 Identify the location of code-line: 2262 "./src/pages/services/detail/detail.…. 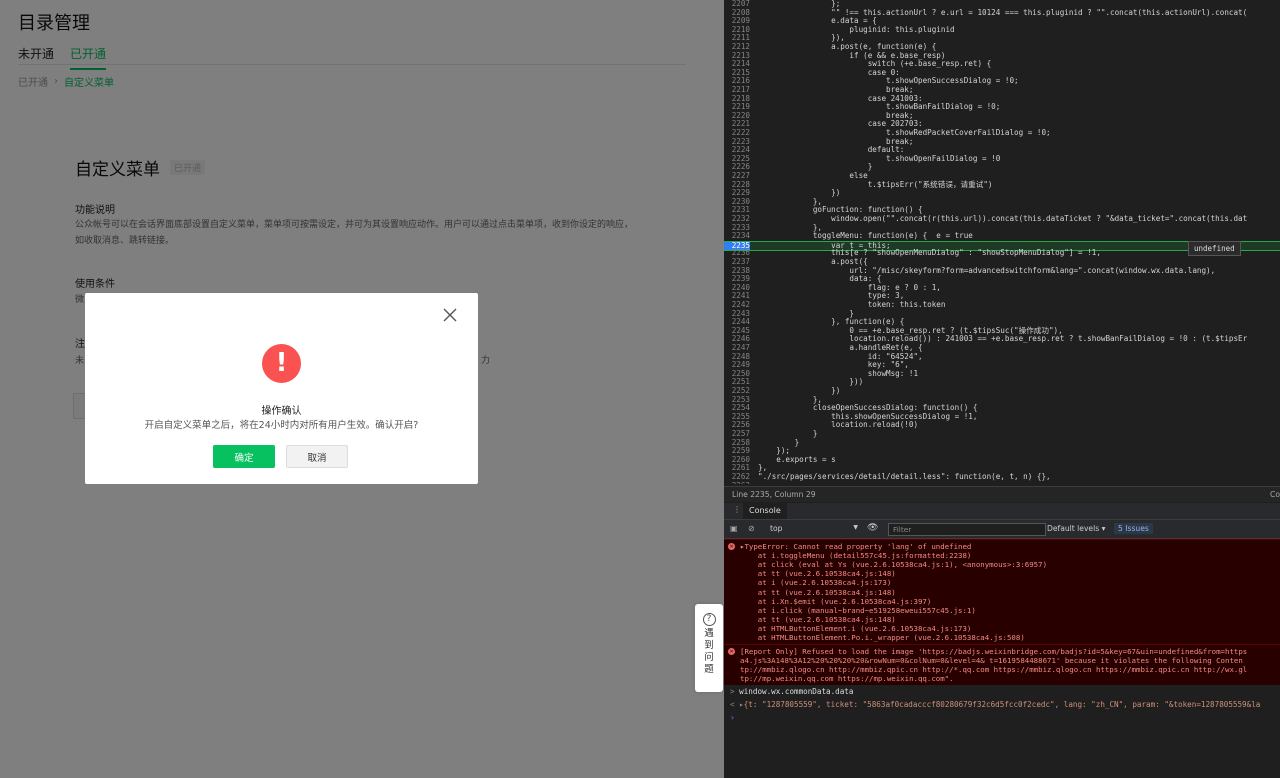
(1002, 477).